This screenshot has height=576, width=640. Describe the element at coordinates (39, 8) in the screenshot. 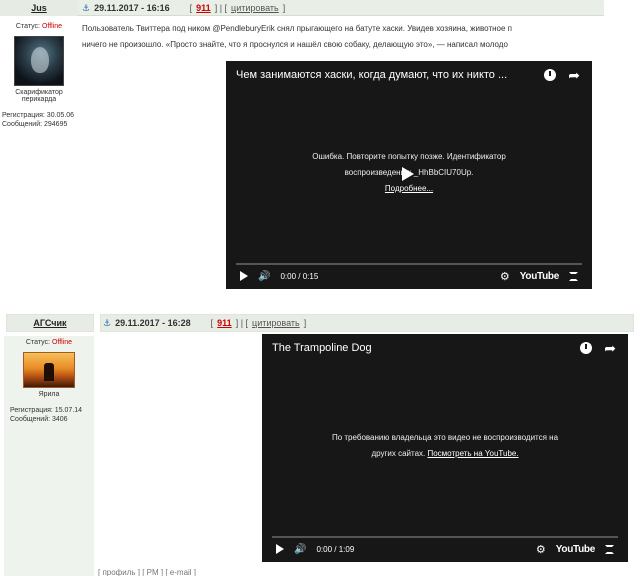

I see `author-name: Jus` at that location.